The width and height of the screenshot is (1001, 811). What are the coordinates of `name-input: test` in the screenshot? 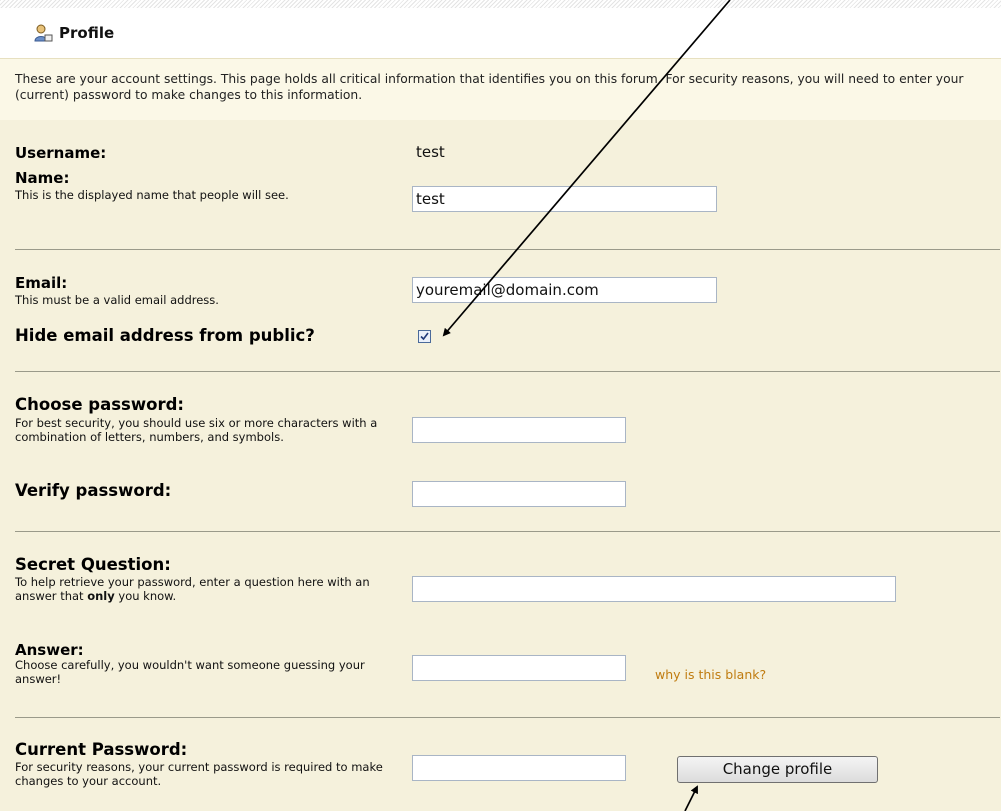 It's located at (564, 199).